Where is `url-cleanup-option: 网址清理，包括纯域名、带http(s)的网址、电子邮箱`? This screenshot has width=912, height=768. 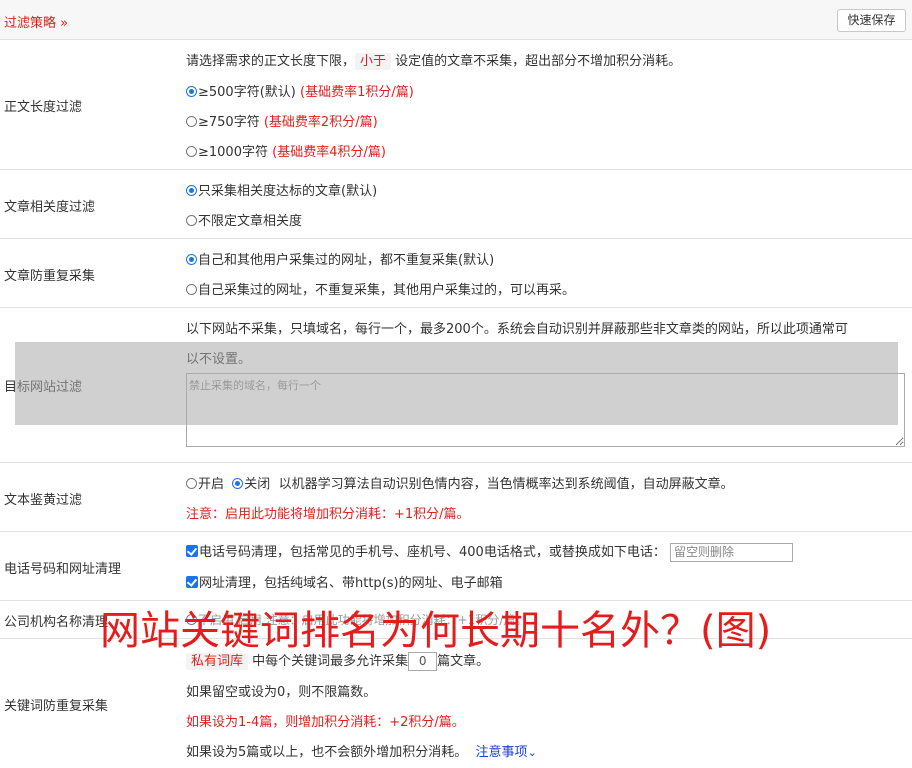
url-cleanup-option: 网址清理，包括纯域名、带http(s)的网址、电子邮箱 is located at coordinates (344, 581).